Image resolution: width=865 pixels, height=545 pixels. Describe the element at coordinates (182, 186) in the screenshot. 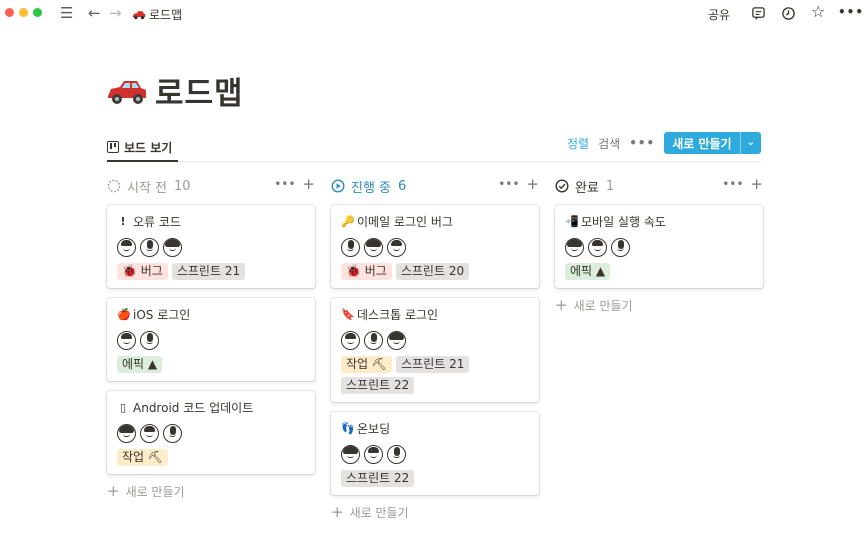

I see `column-count: 10` at that location.